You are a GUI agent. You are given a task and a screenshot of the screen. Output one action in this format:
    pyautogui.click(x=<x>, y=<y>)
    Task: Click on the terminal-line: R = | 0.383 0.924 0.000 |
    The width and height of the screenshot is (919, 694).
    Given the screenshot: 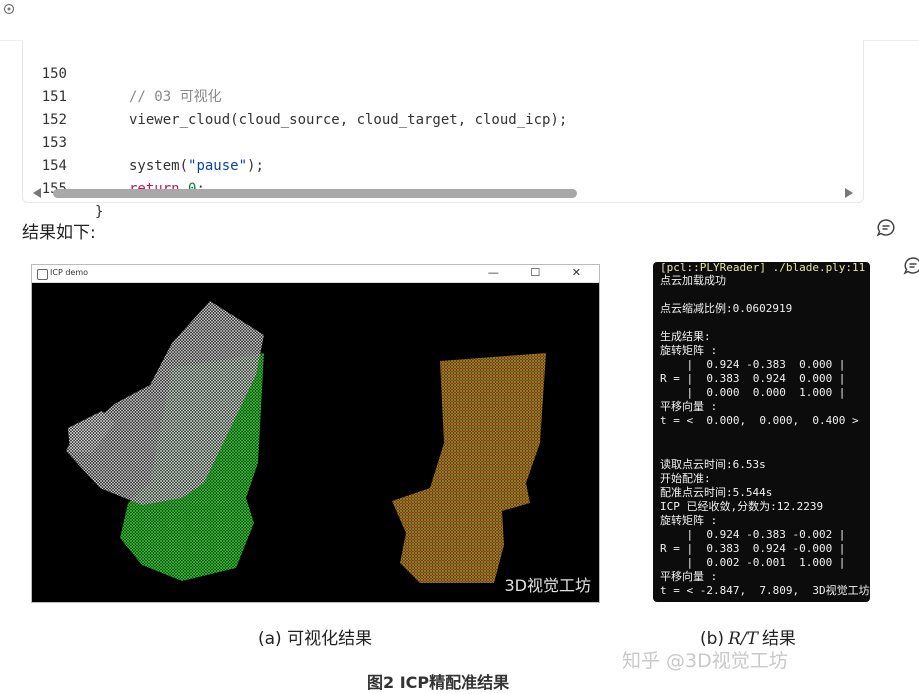 What is the action you would take?
    pyautogui.click(x=753, y=378)
    